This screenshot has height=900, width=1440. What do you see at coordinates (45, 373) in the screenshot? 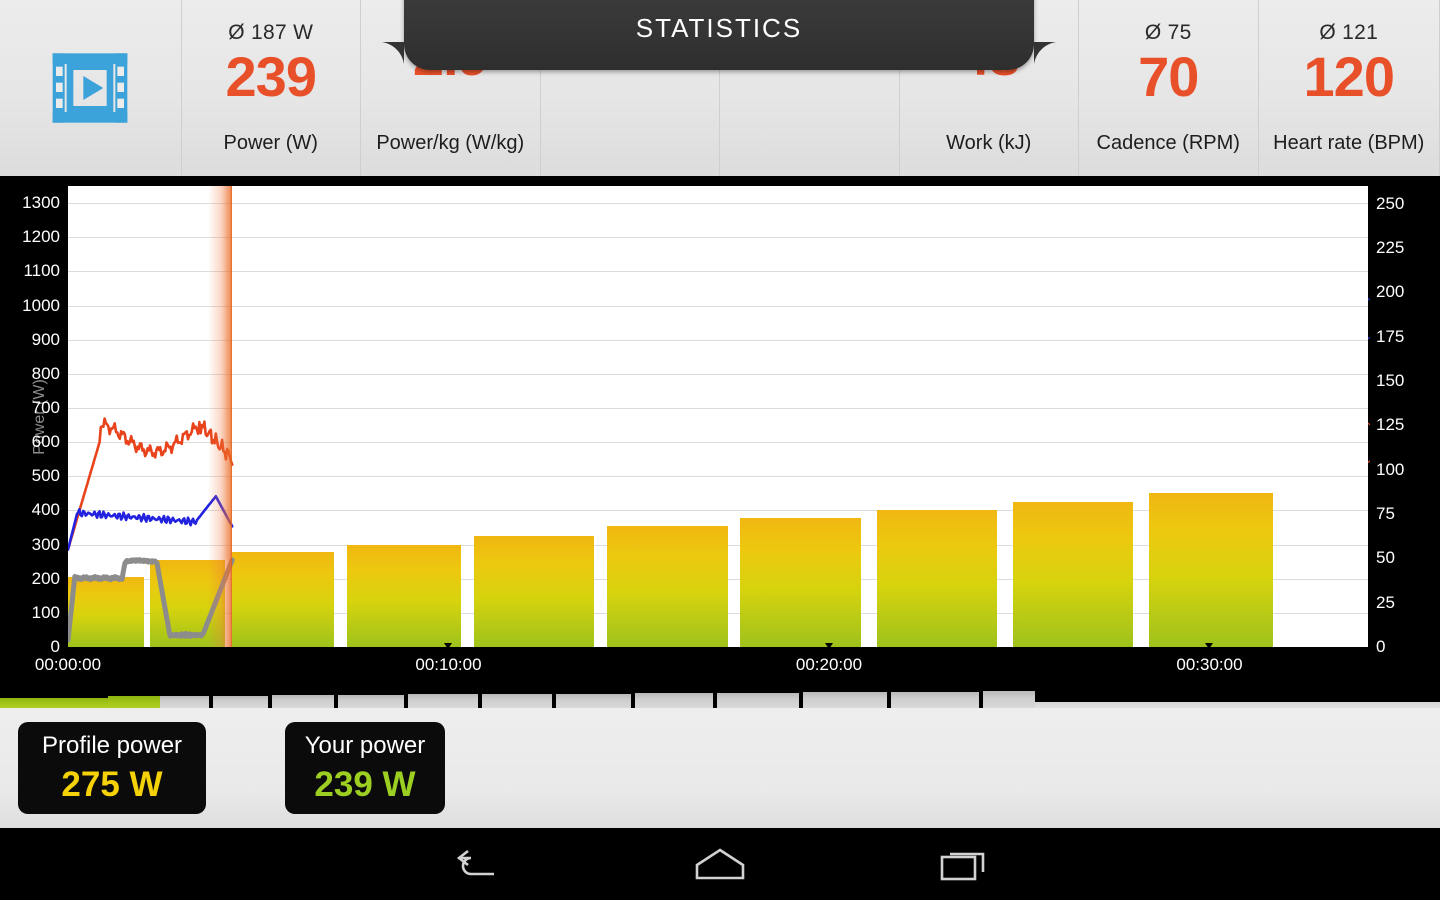
I see `y-axis-tick: 800` at bounding box center [45, 373].